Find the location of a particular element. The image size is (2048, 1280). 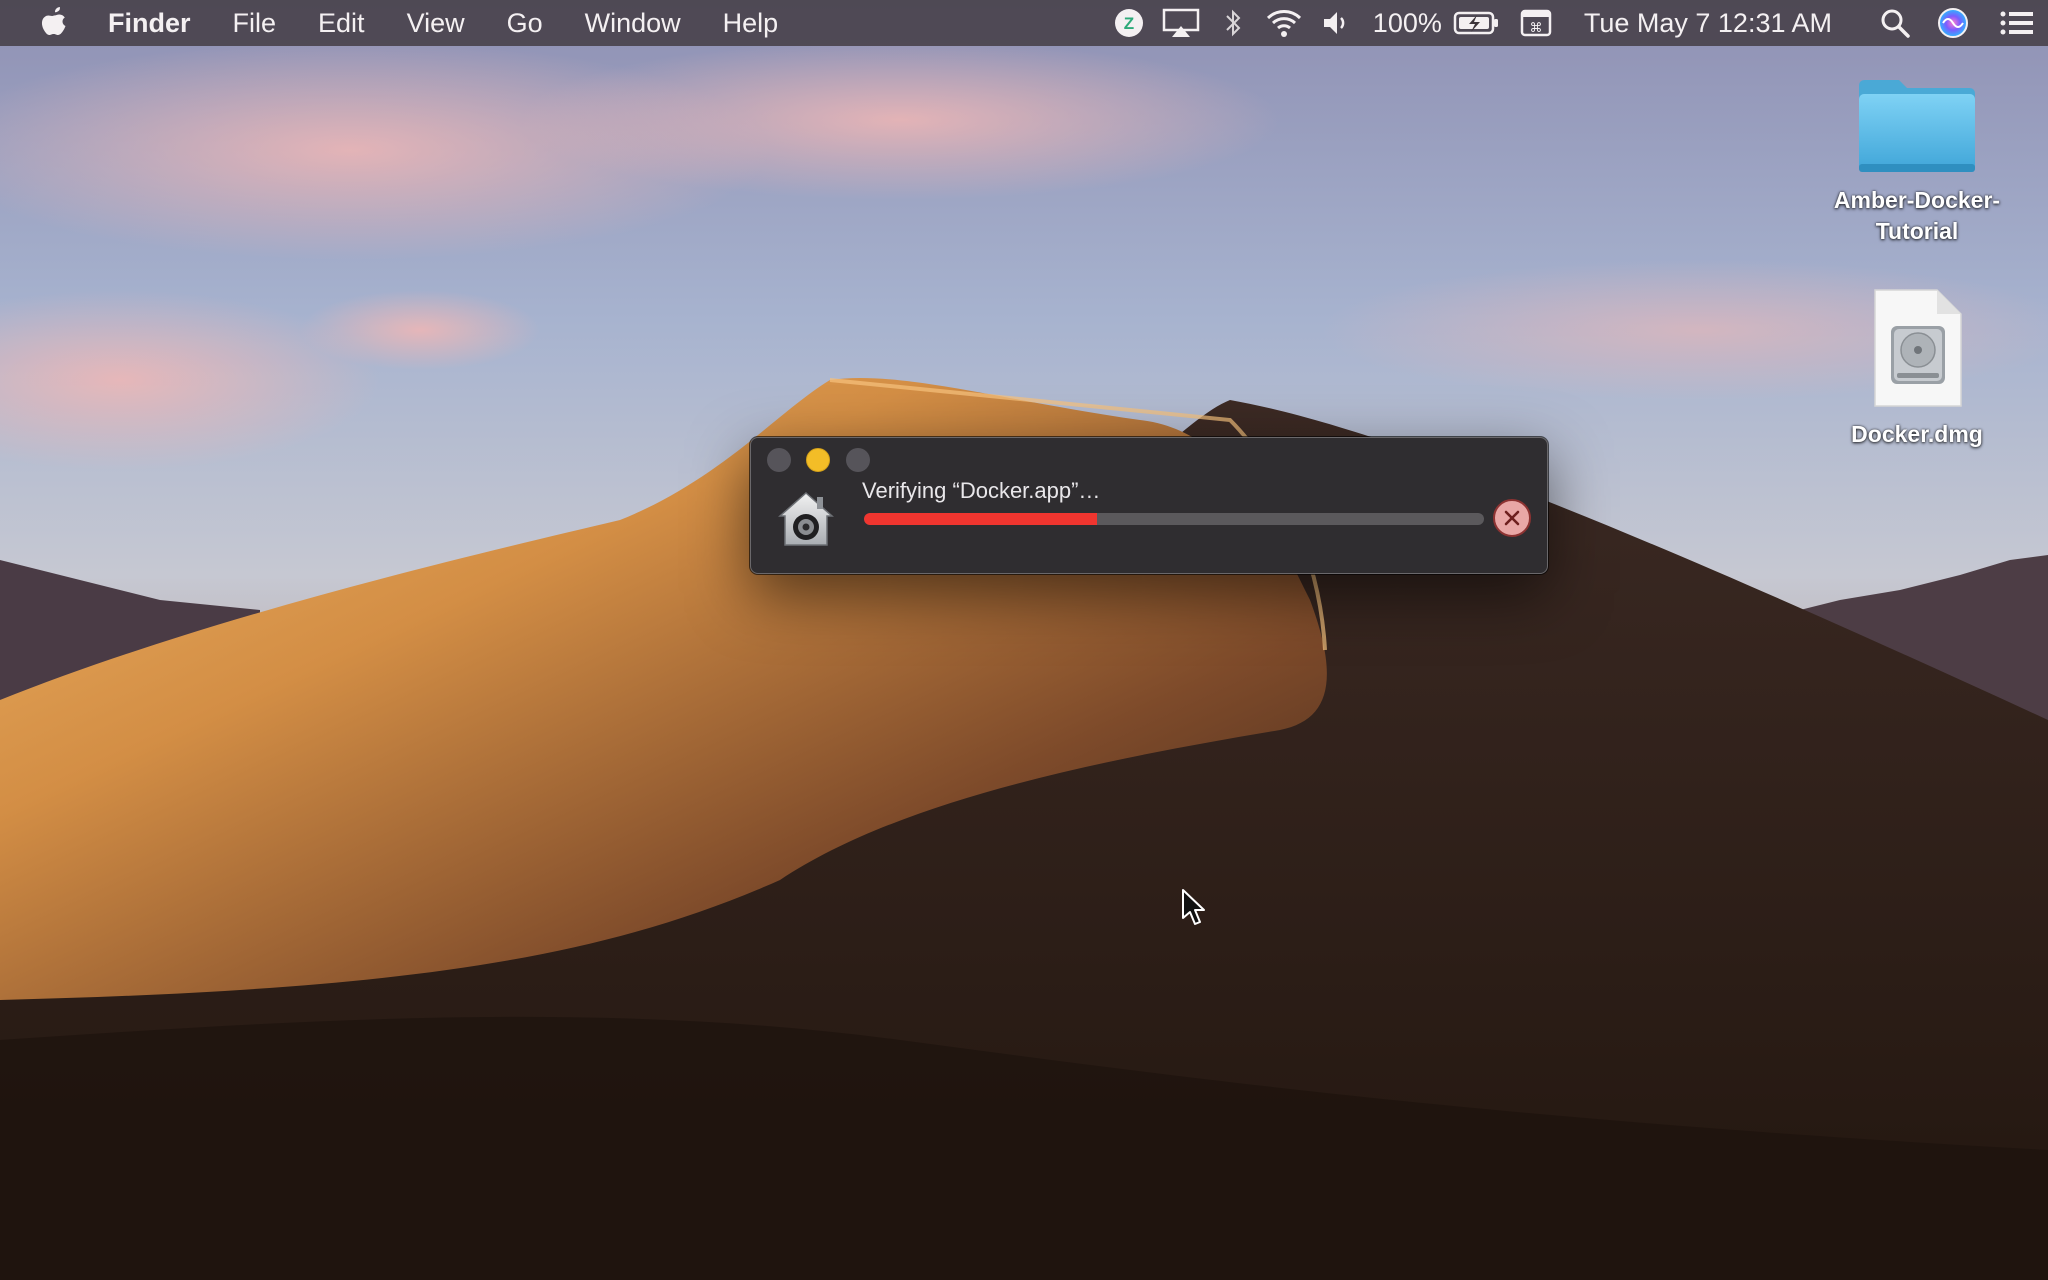

battery-percent: 100% is located at coordinates (1405, 23).